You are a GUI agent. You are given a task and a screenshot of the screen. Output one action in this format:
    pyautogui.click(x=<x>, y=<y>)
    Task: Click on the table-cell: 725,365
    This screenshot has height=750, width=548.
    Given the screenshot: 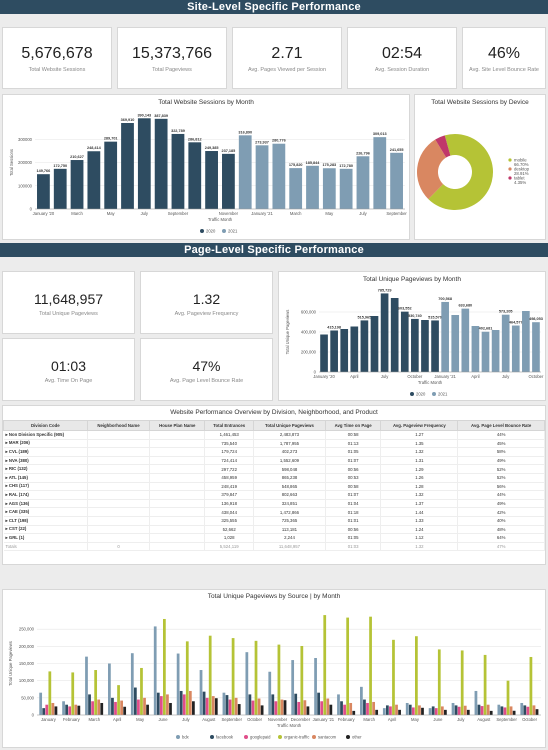 What is the action you would take?
    pyautogui.click(x=289, y=521)
    